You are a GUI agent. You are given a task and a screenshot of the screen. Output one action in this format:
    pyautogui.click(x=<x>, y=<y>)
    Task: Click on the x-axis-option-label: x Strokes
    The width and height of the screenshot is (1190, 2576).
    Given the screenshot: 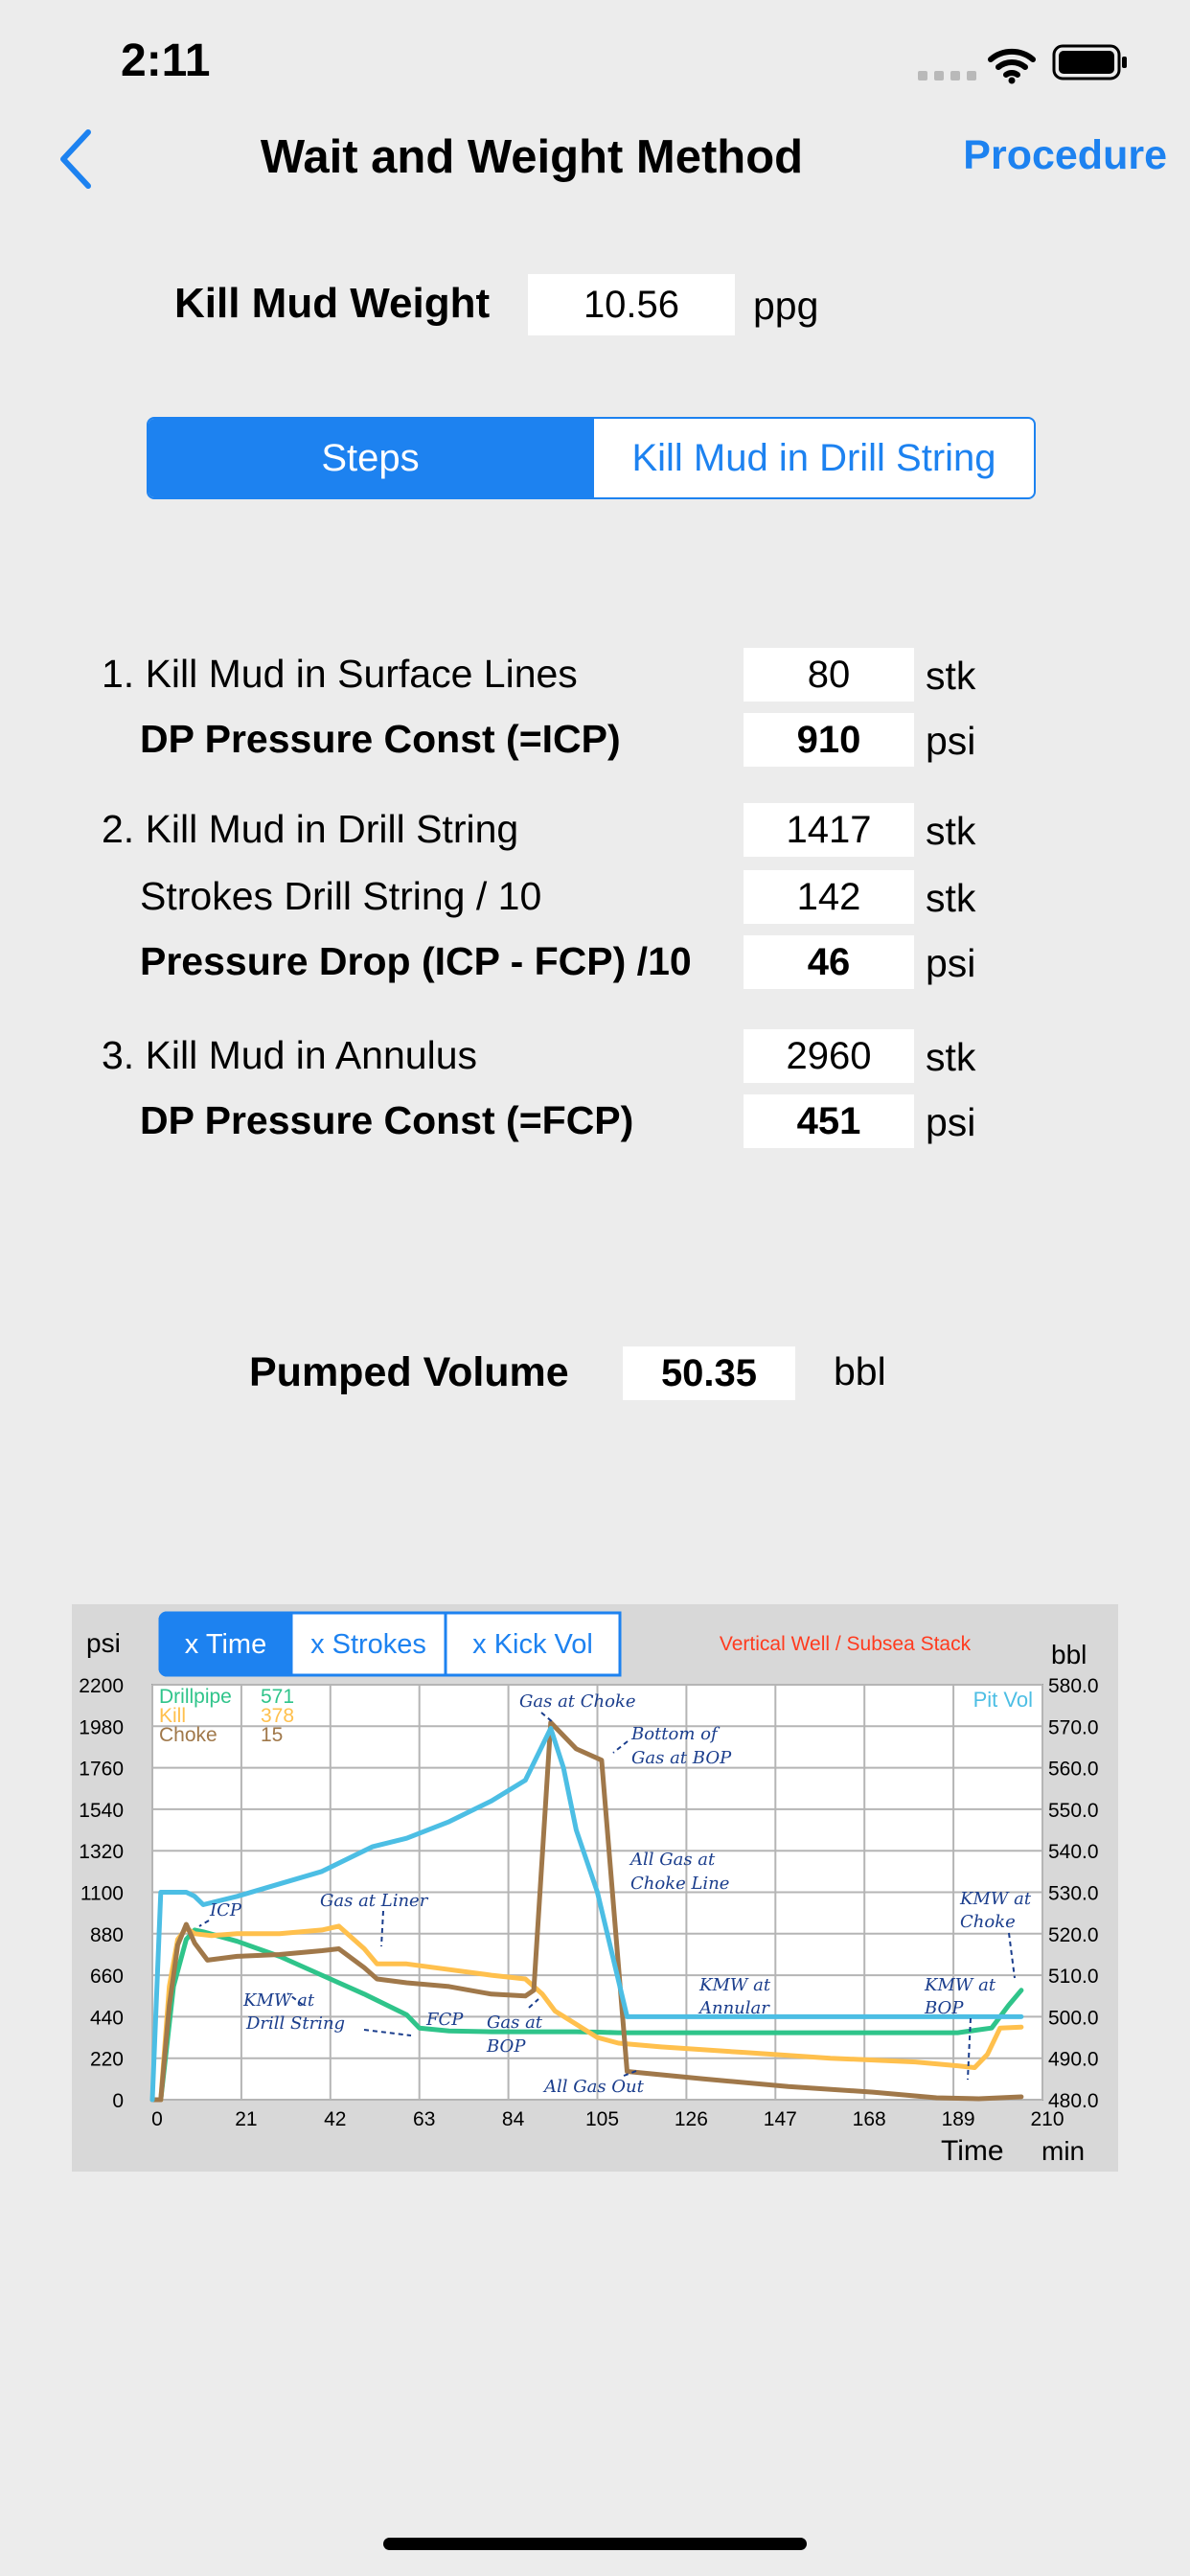 What is the action you would take?
    pyautogui.click(x=368, y=1644)
    